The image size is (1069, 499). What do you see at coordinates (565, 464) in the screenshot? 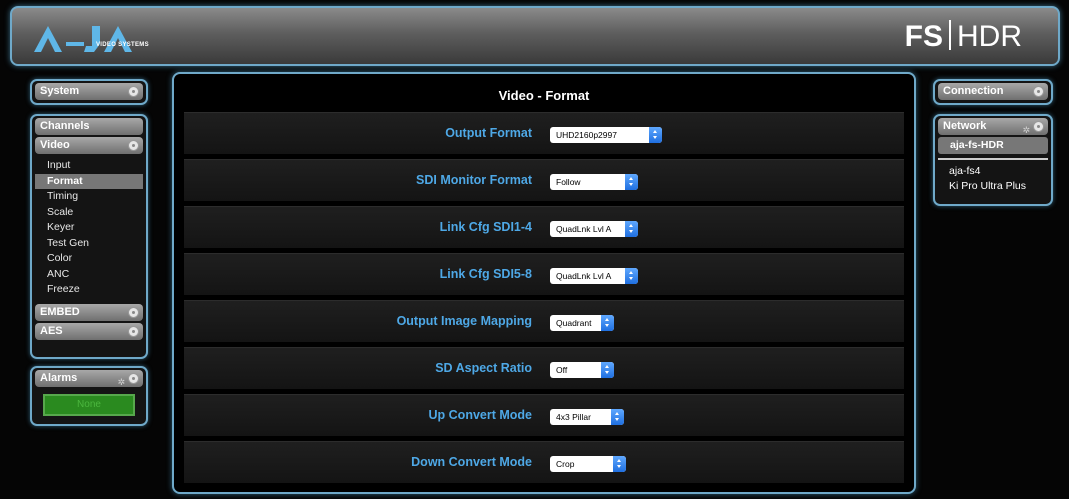
I see `select-value: Crop` at bounding box center [565, 464].